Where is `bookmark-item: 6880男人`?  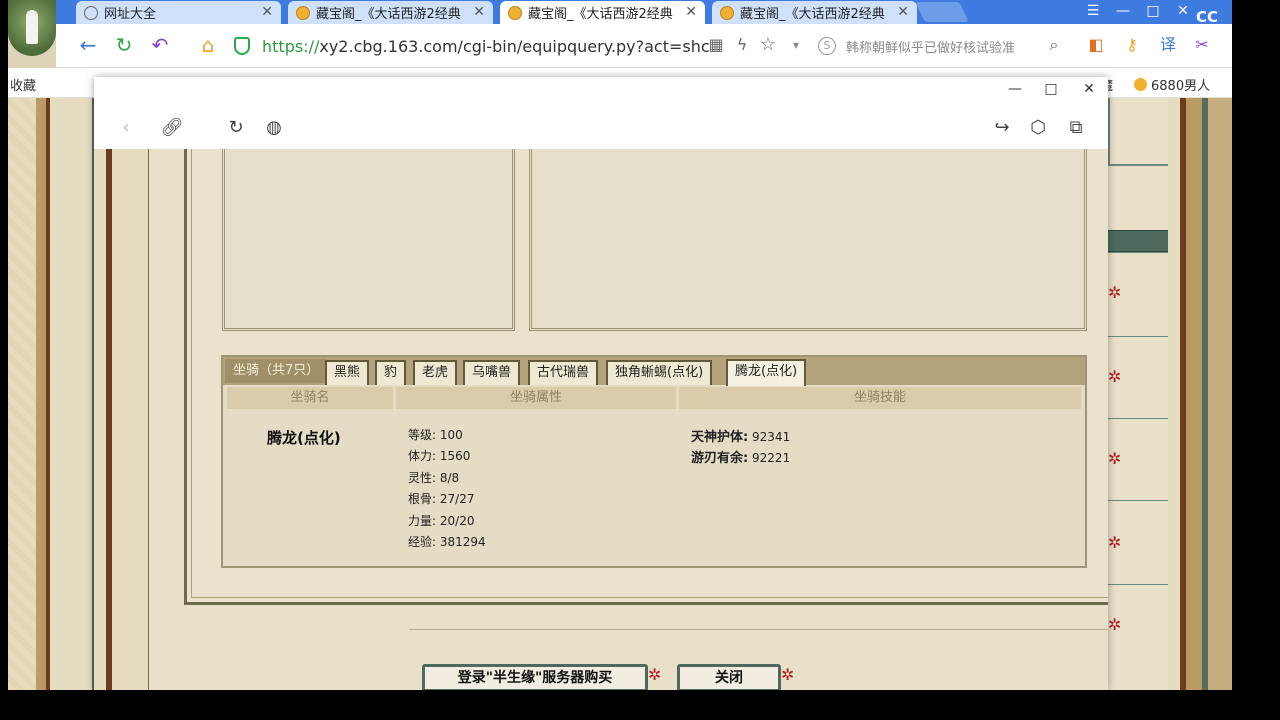 bookmark-item: 6880男人 is located at coordinates (1172, 84).